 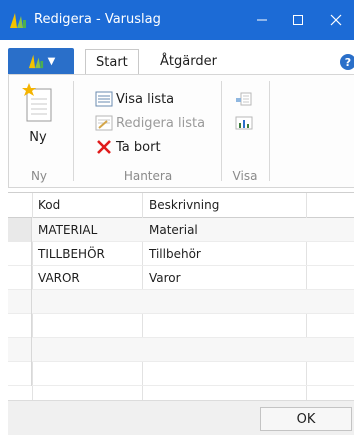 What do you see at coordinates (145, 99) in the screenshot?
I see `view-list-label: Visa lista` at bounding box center [145, 99].